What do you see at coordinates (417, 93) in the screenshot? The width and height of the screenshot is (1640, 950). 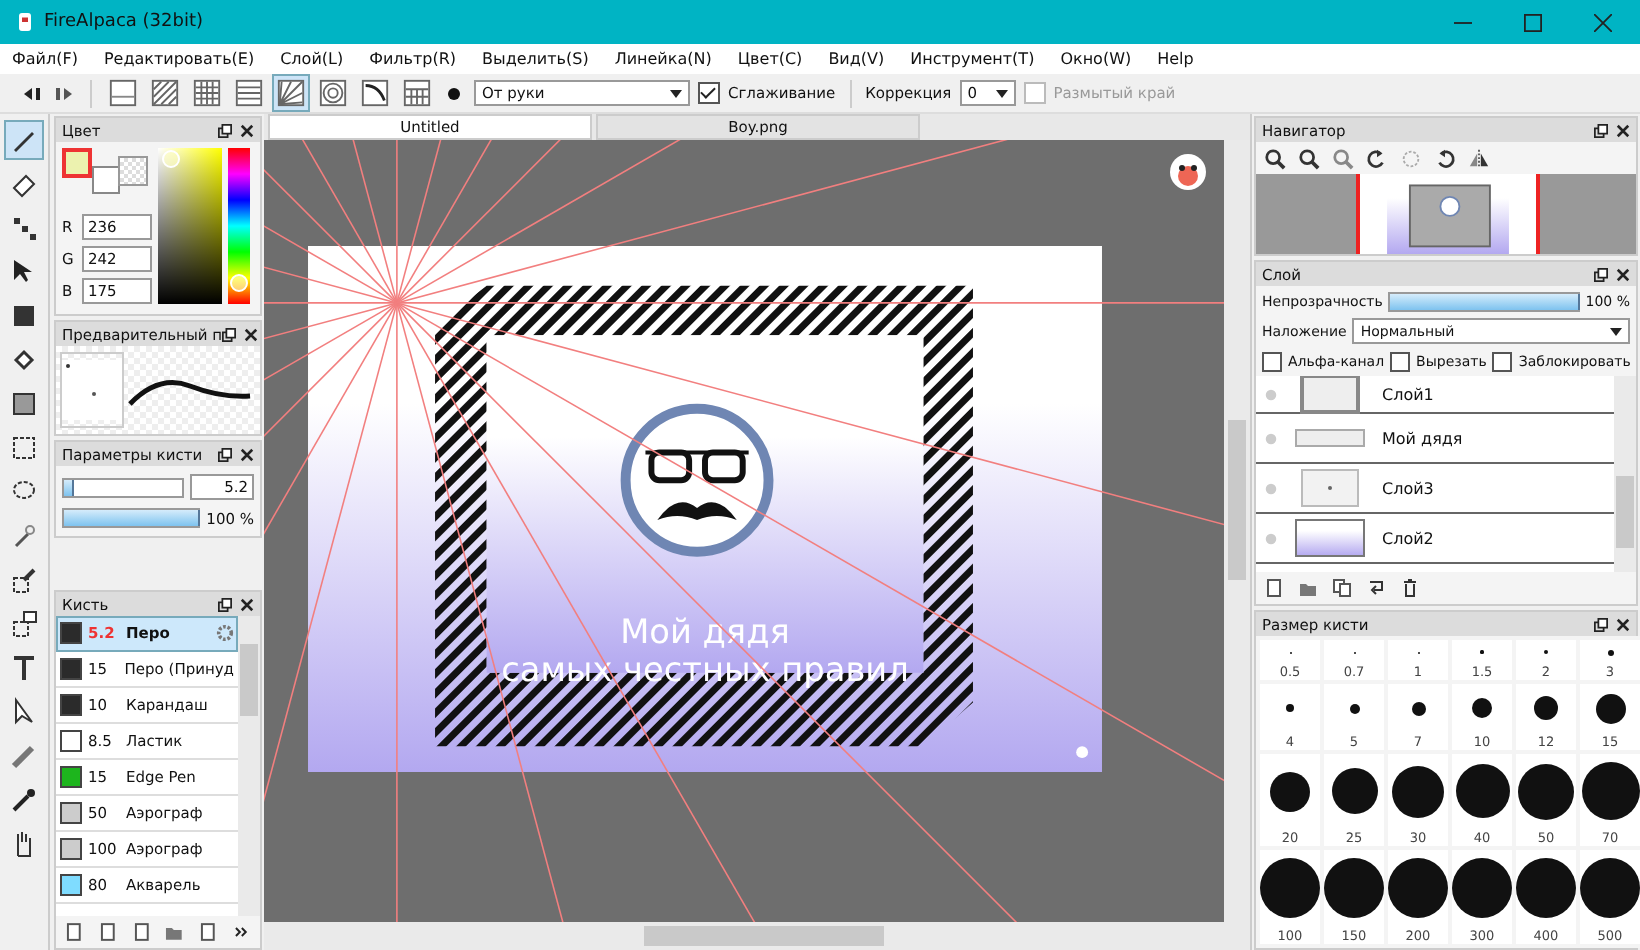 I see `snap-perspective-icon` at bounding box center [417, 93].